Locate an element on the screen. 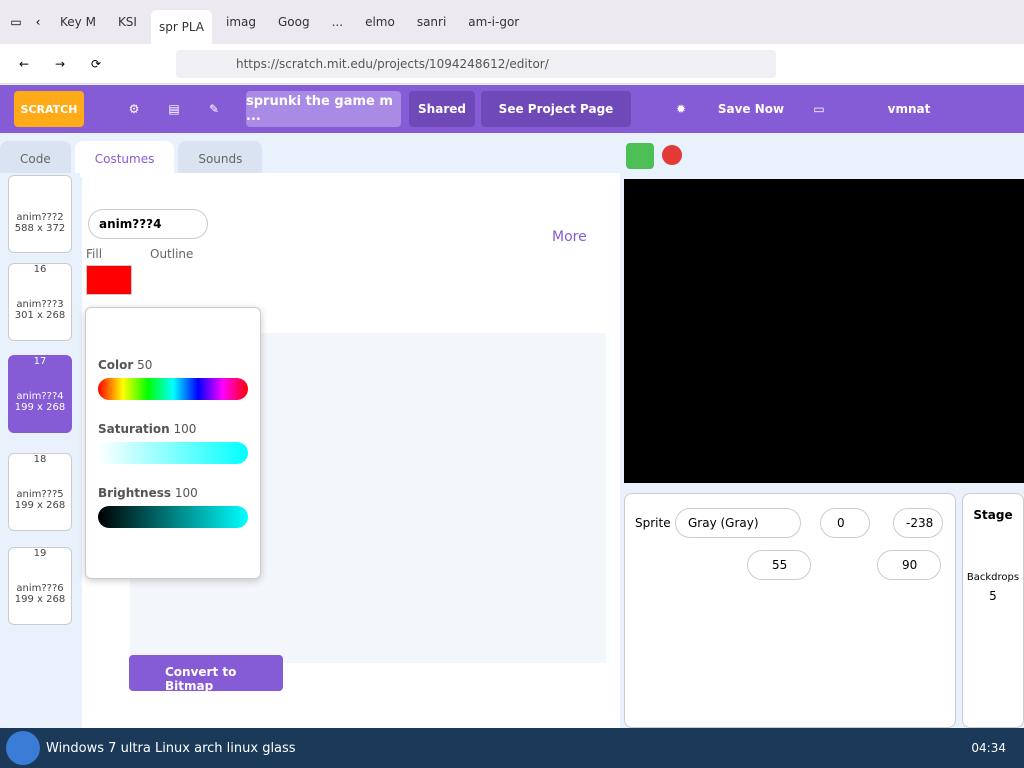 This screenshot has width=1024, height=768. fill-label: Fill is located at coordinates (94, 254).